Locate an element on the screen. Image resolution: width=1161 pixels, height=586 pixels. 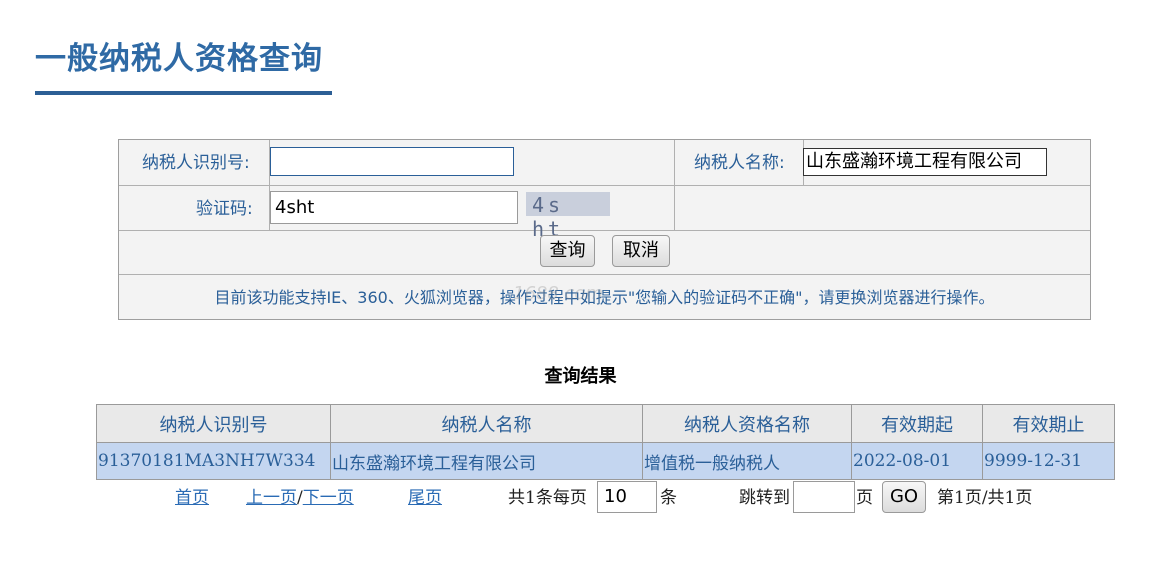
cell-valid-to: 9999-12-31 is located at coordinates (1048, 461).